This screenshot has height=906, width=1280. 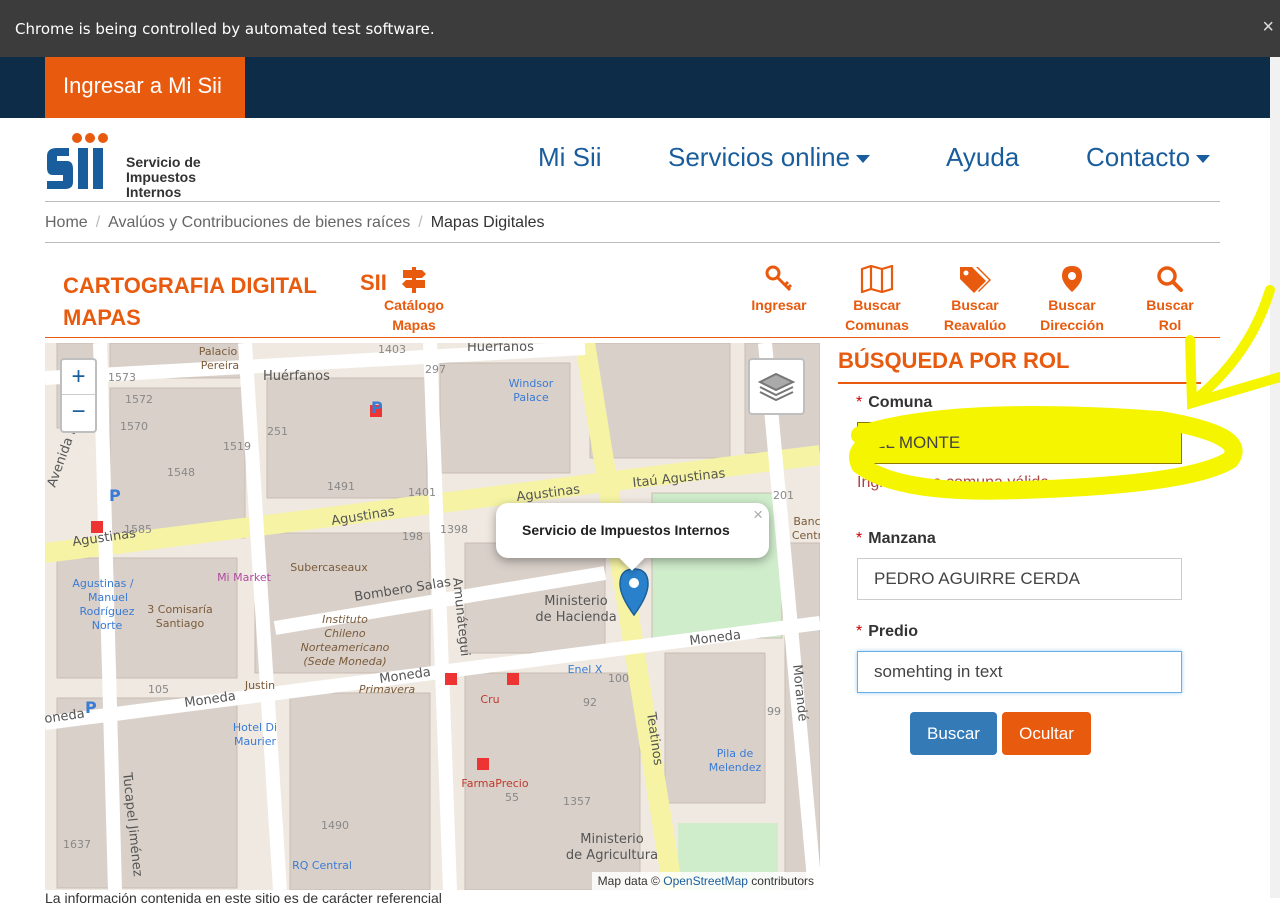 What do you see at coordinates (454, 529) in the screenshot?
I see `map-label: 1398` at bounding box center [454, 529].